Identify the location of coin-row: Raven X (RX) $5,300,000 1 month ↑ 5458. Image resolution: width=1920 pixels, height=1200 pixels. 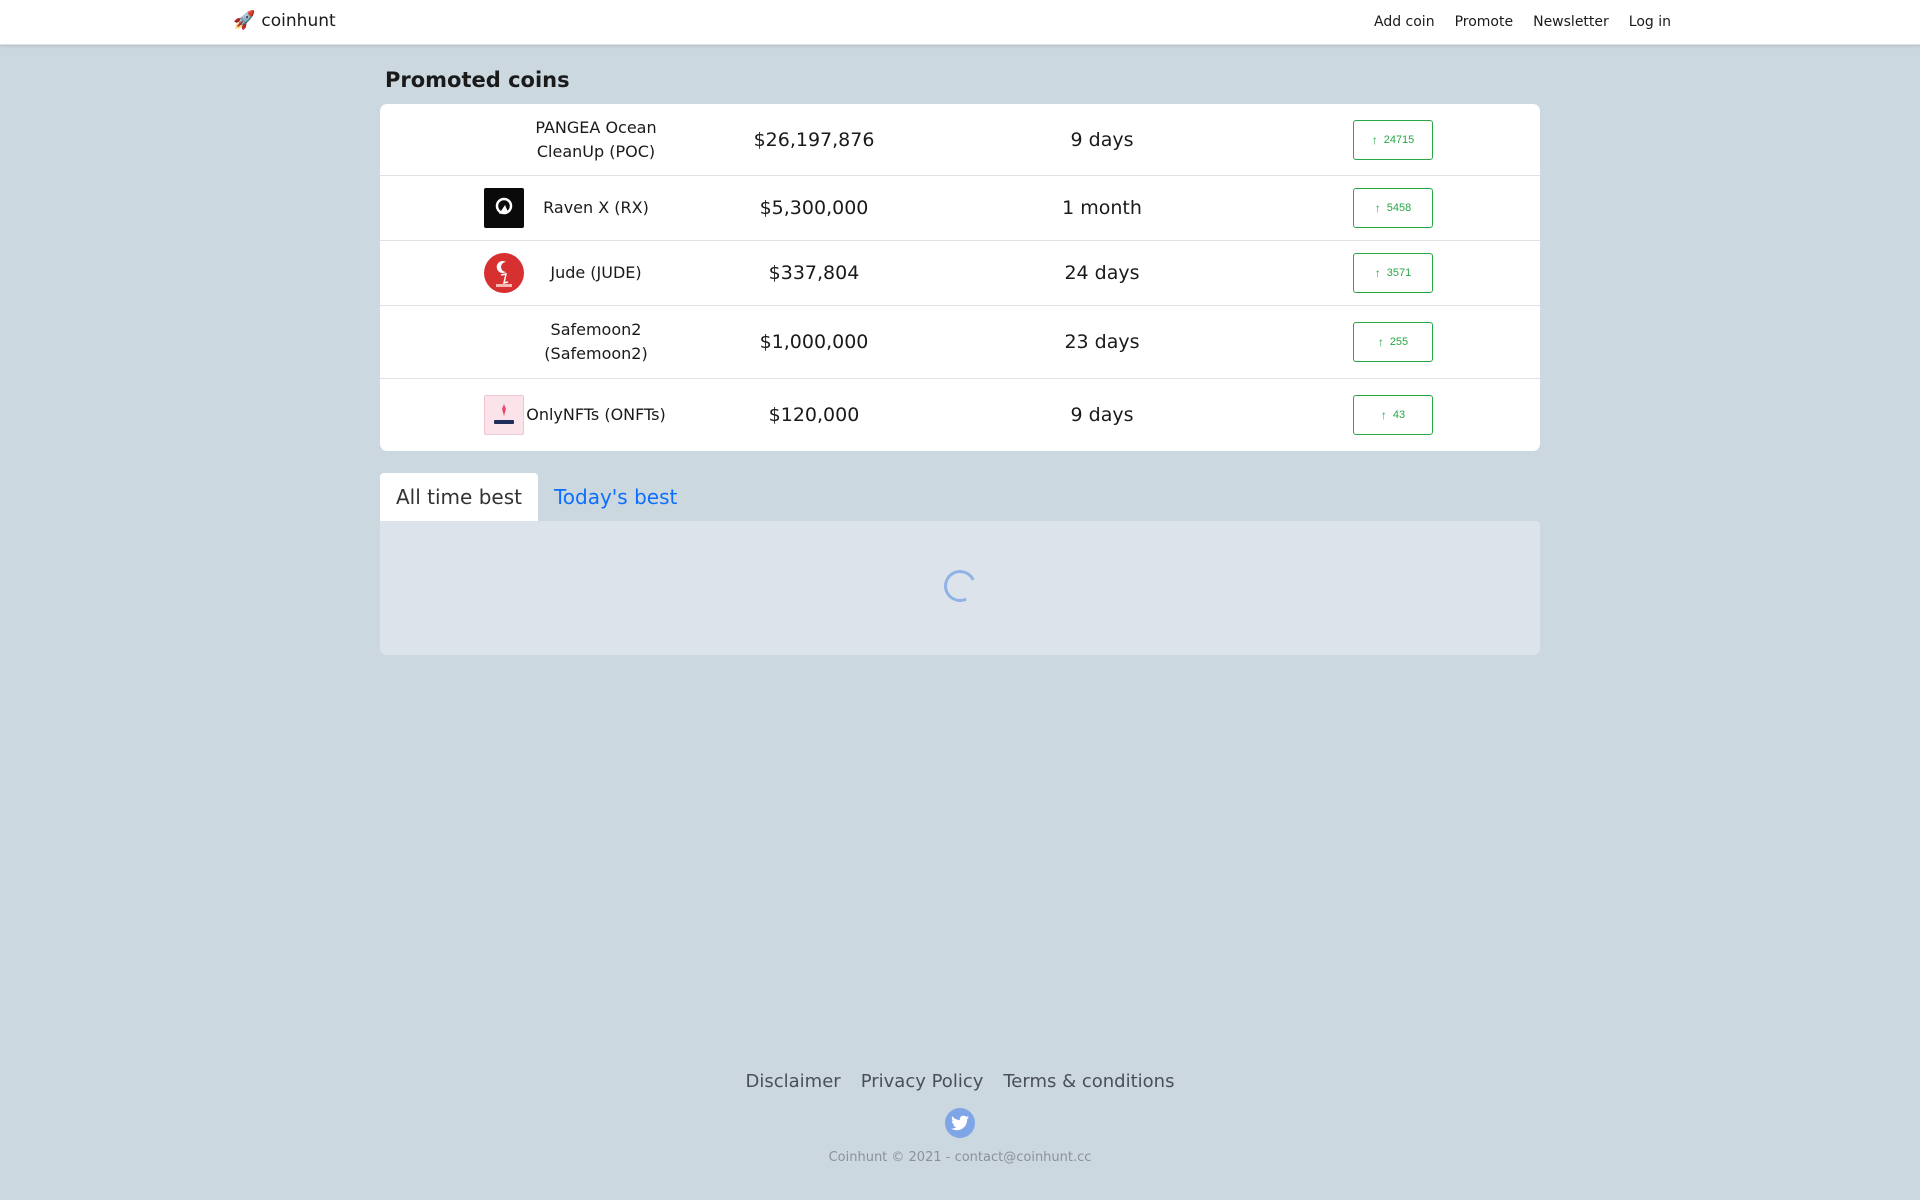
(960, 208).